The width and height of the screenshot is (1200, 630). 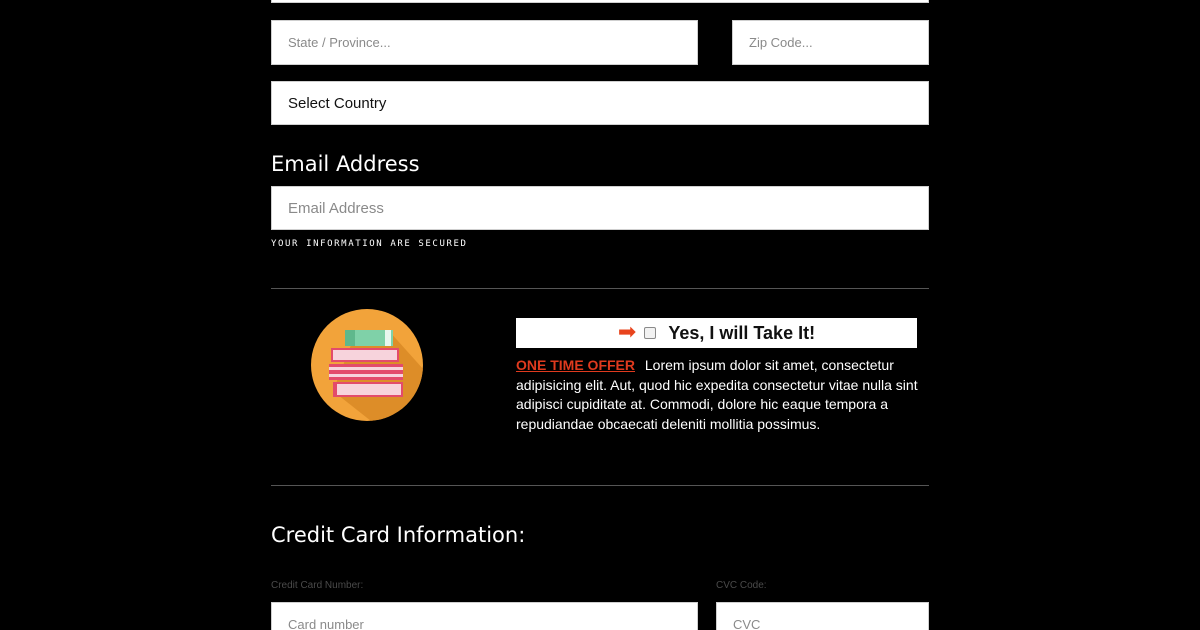 What do you see at coordinates (600, 485) in the screenshot?
I see `divider-bottom` at bounding box center [600, 485].